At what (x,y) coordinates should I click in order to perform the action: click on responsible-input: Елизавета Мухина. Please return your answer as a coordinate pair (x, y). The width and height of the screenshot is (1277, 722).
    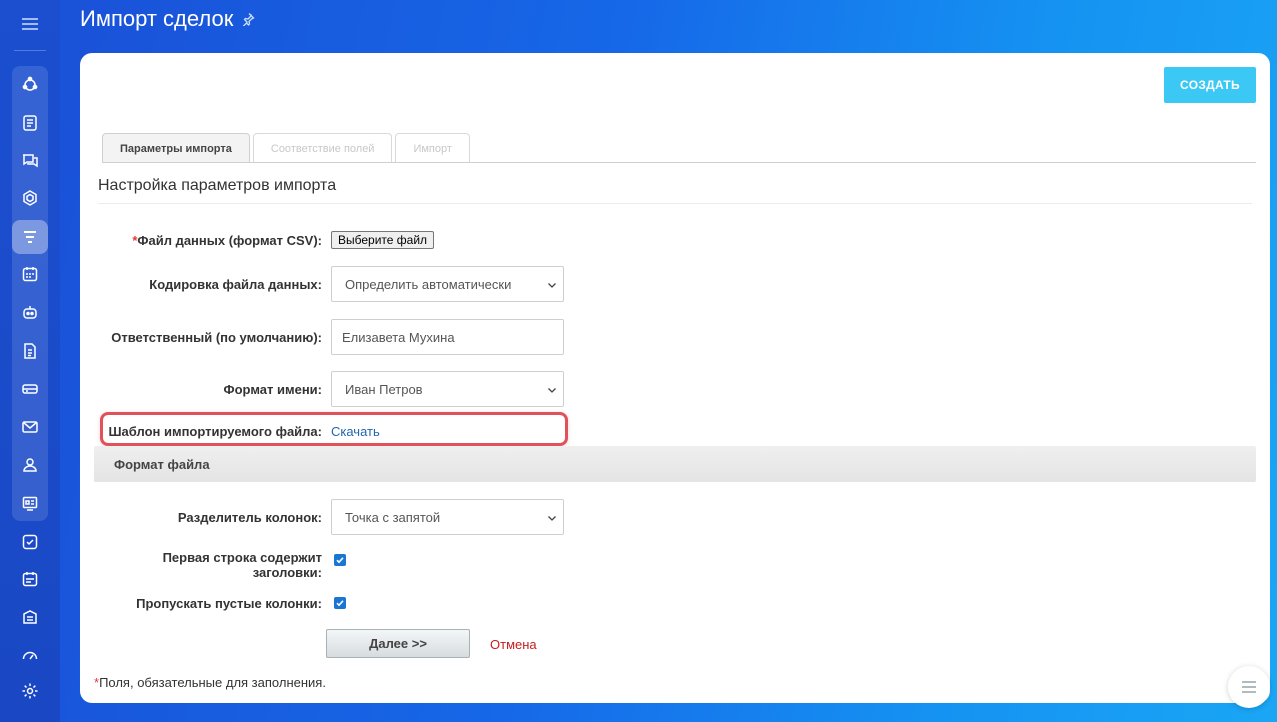
    Looking at the image, I should click on (447, 337).